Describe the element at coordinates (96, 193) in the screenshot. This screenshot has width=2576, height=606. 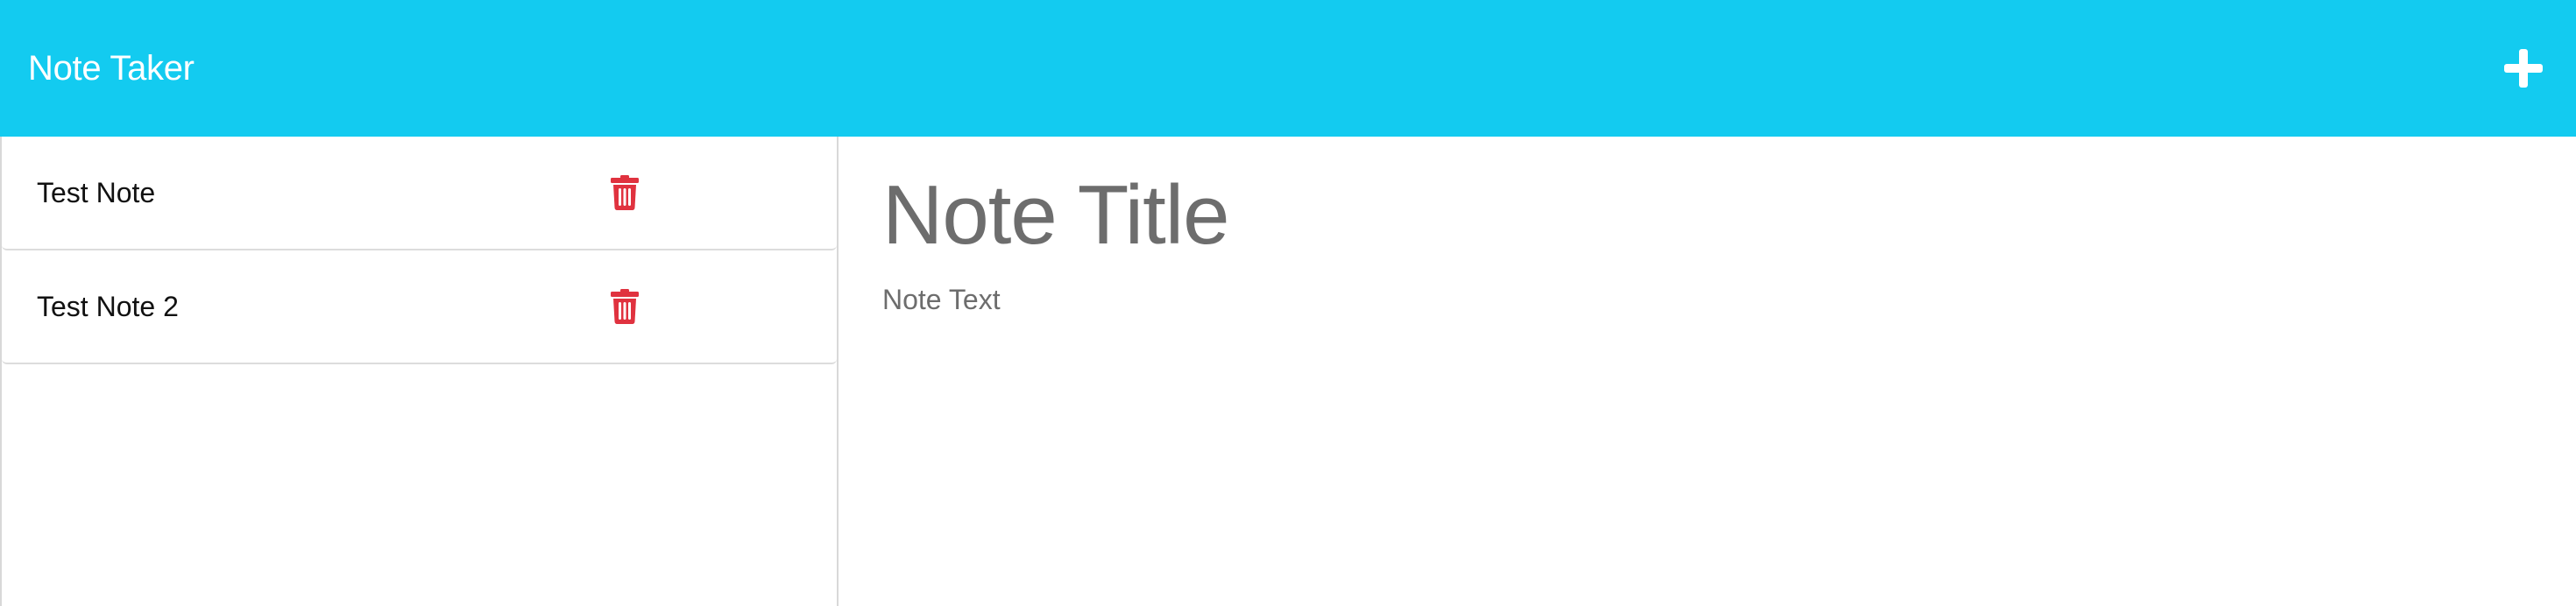
I see `note-list-title: Test Note` at that location.